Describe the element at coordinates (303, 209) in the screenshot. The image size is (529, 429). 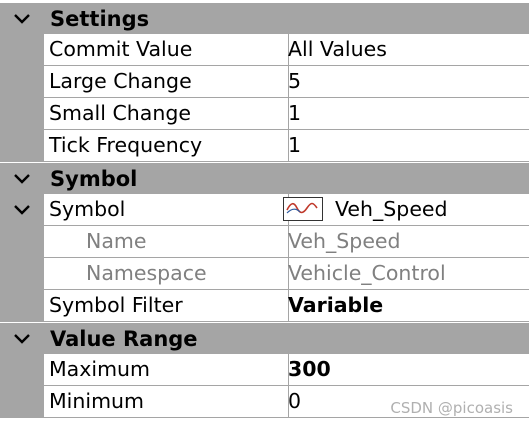
I see `signal-wave-icon` at that location.